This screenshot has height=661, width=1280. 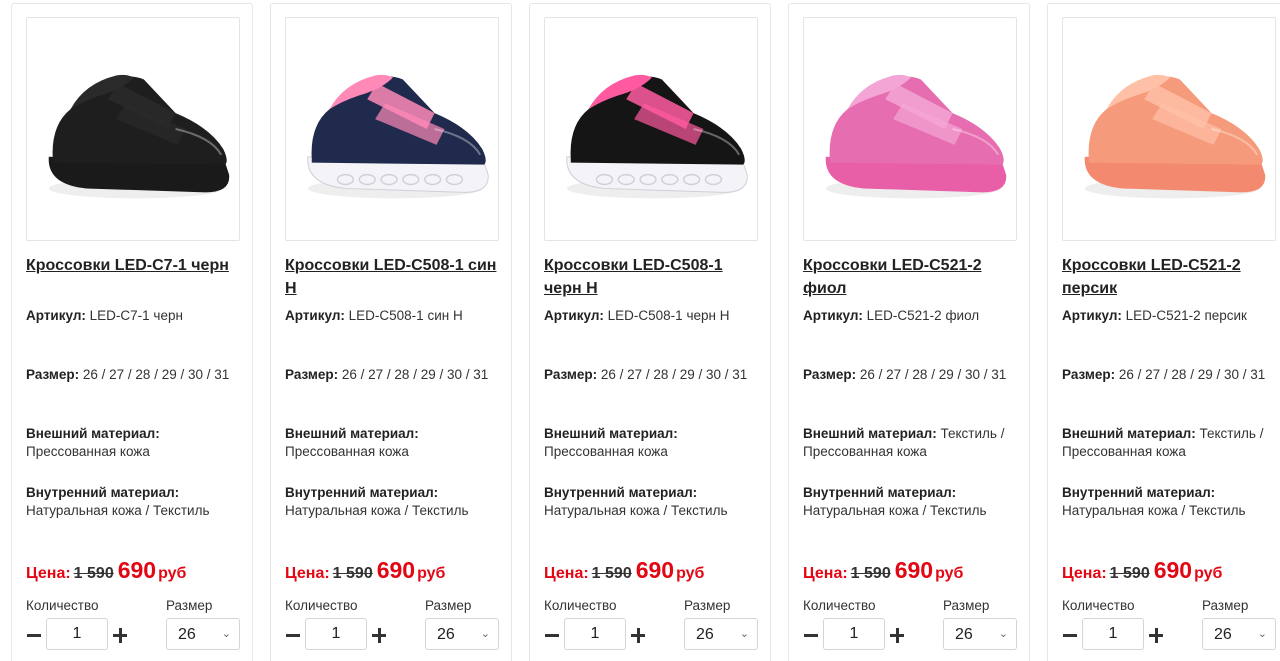 I want to click on outer-material-row: Внешний материал: Прессованная кожа, so click(x=394, y=442).